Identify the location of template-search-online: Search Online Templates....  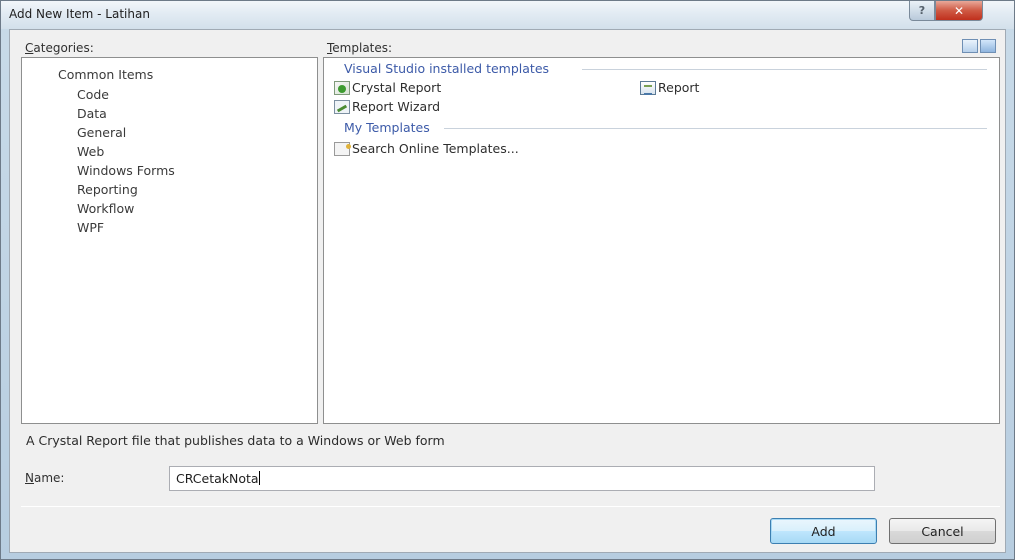
(426, 148).